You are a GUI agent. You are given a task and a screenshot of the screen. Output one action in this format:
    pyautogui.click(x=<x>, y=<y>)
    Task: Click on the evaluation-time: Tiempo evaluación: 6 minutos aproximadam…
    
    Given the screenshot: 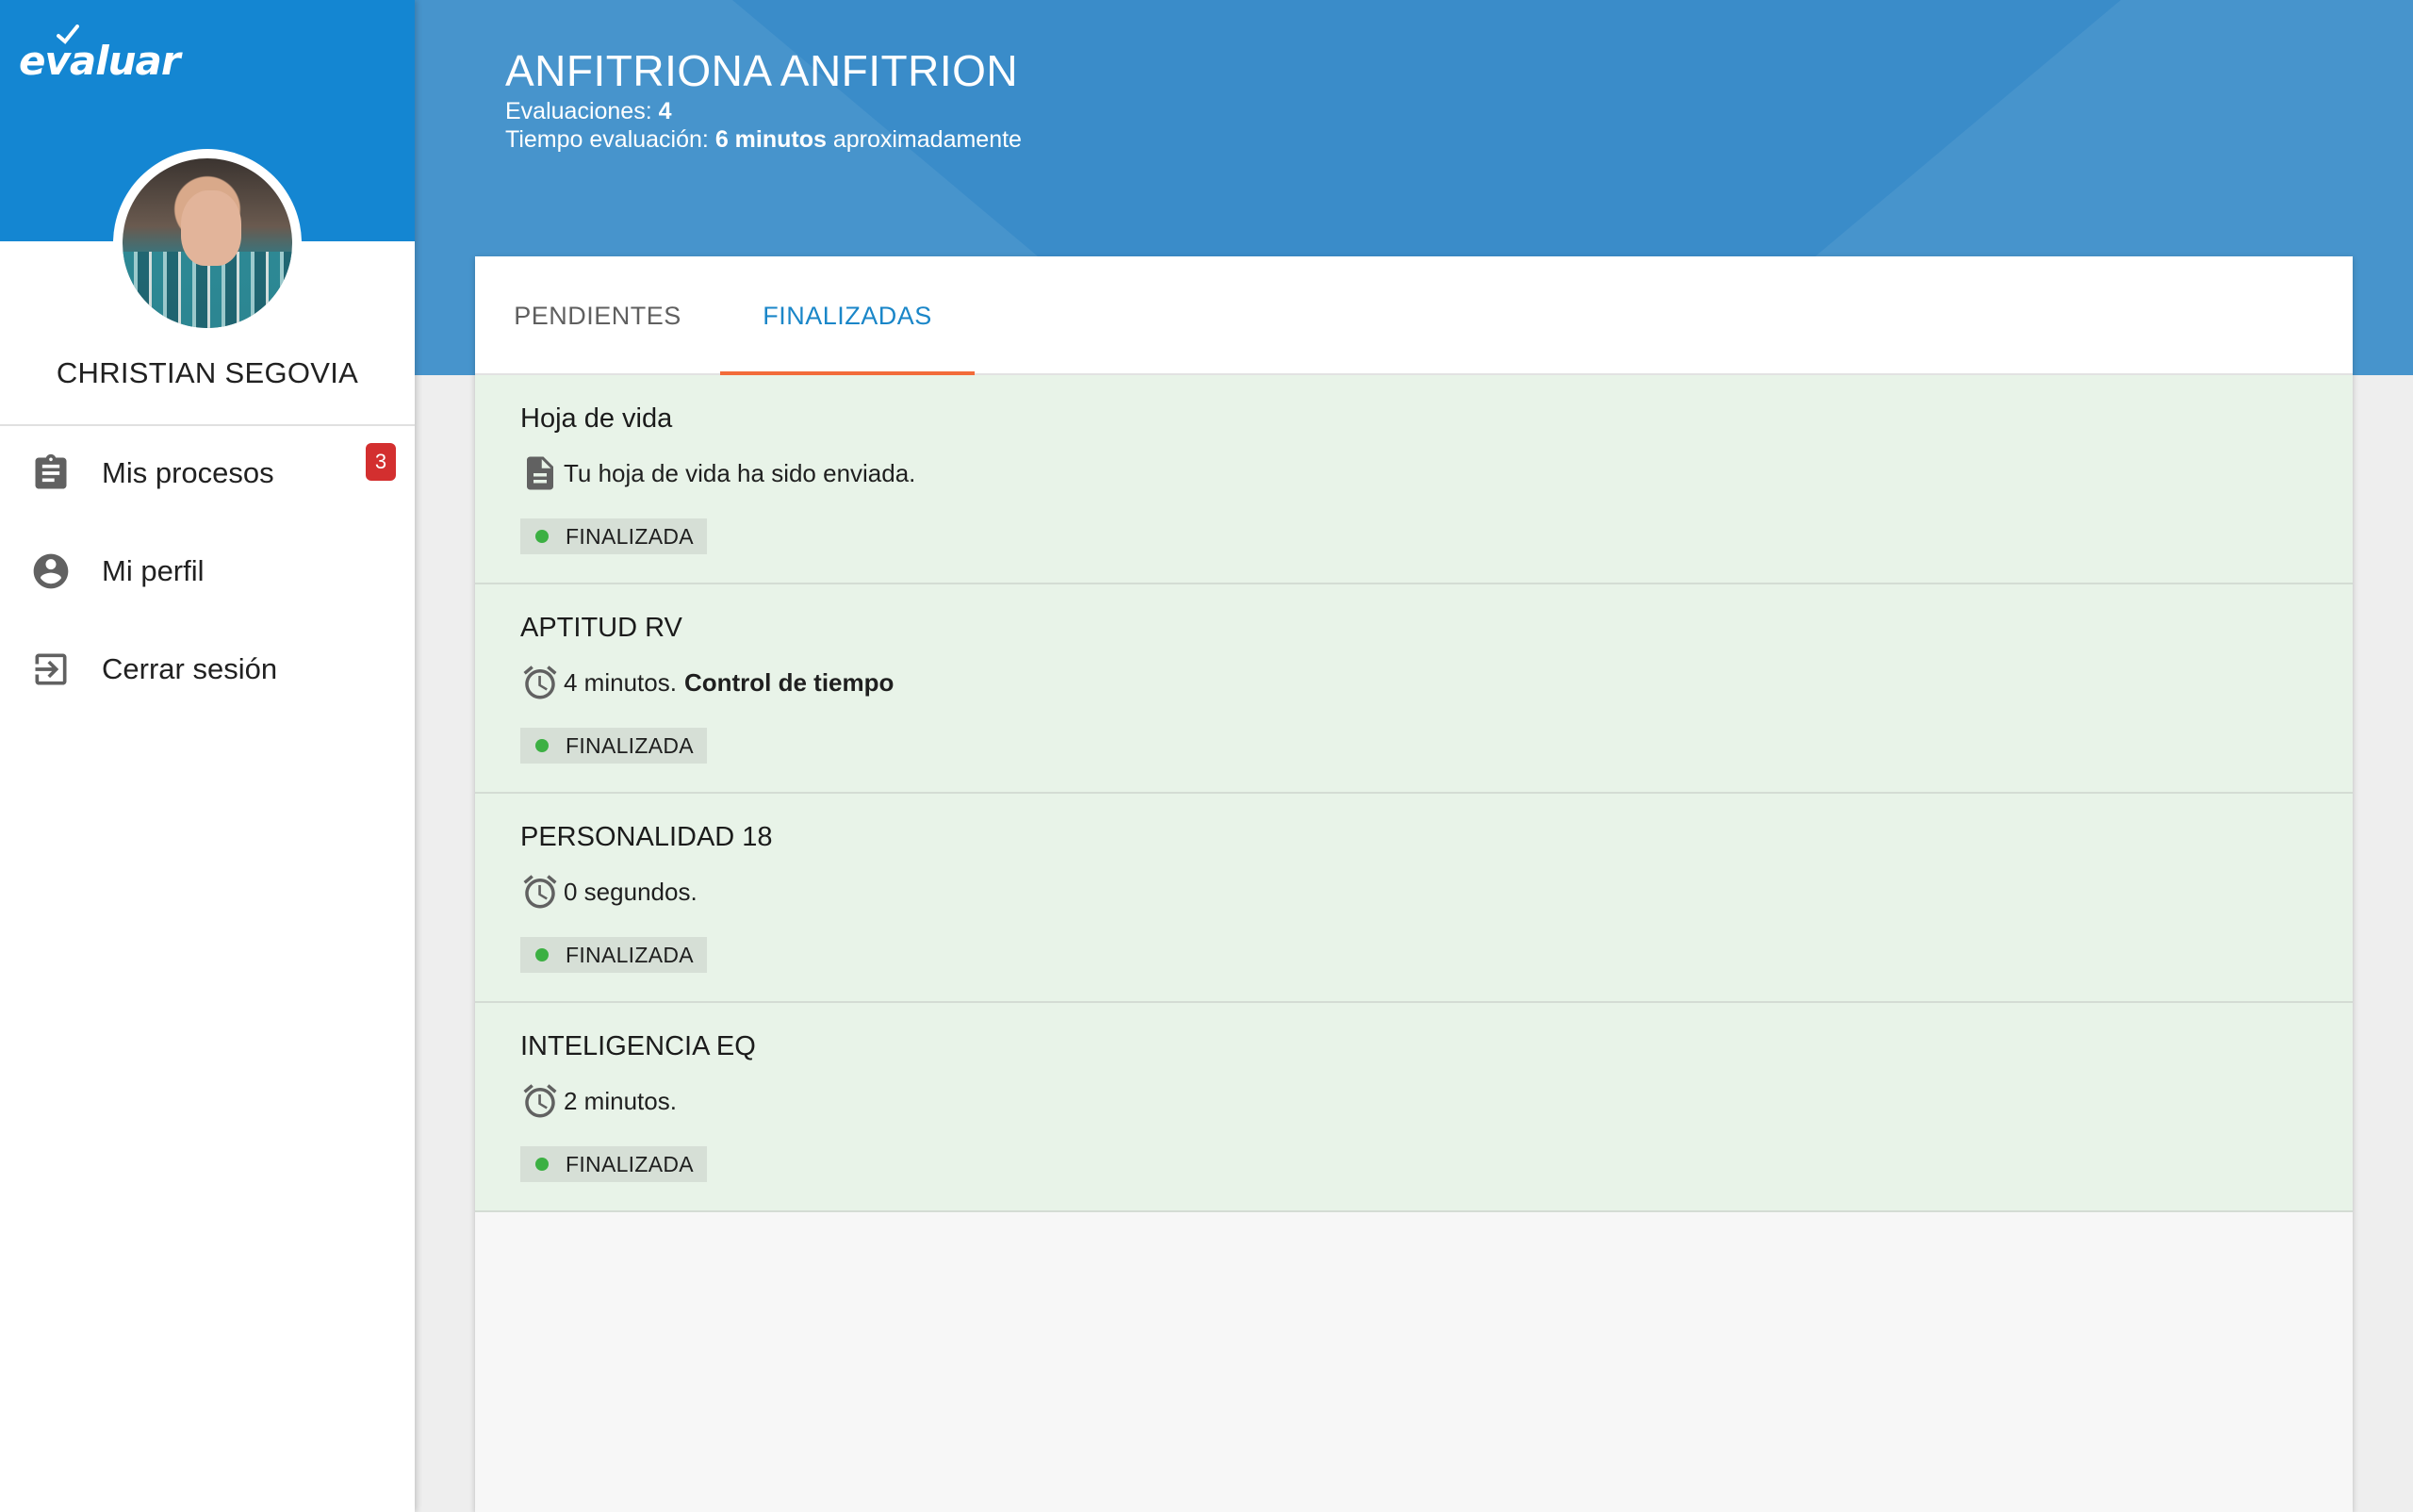 What is the action you would take?
    pyautogui.click(x=763, y=140)
    